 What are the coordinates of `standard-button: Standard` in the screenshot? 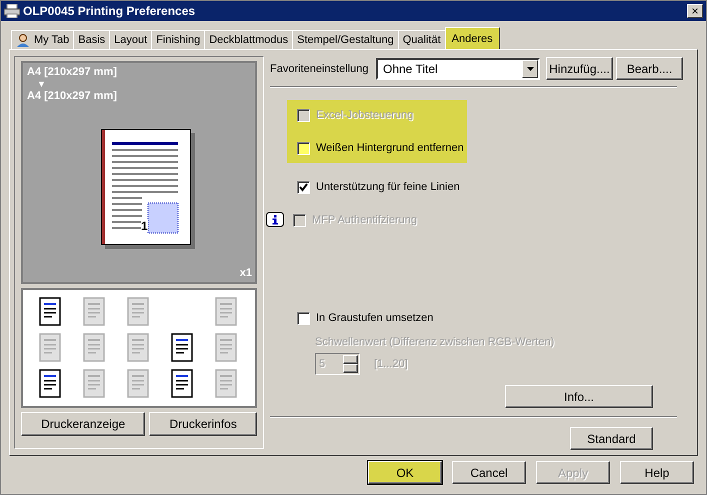 It's located at (611, 438).